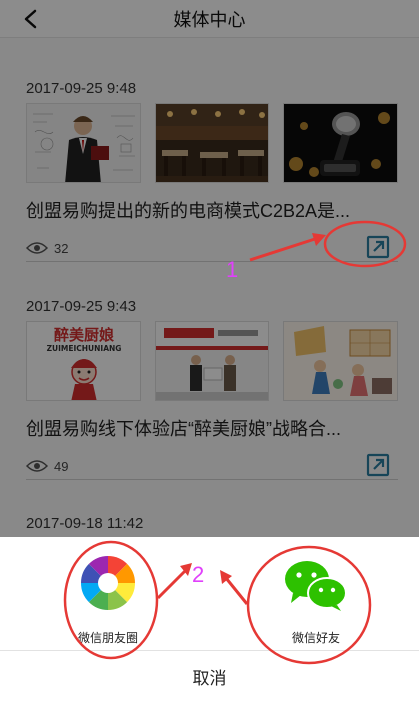 The image size is (419, 702). I want to click on share-wechat-moments: 微信朋友圈, so click(108, 593).